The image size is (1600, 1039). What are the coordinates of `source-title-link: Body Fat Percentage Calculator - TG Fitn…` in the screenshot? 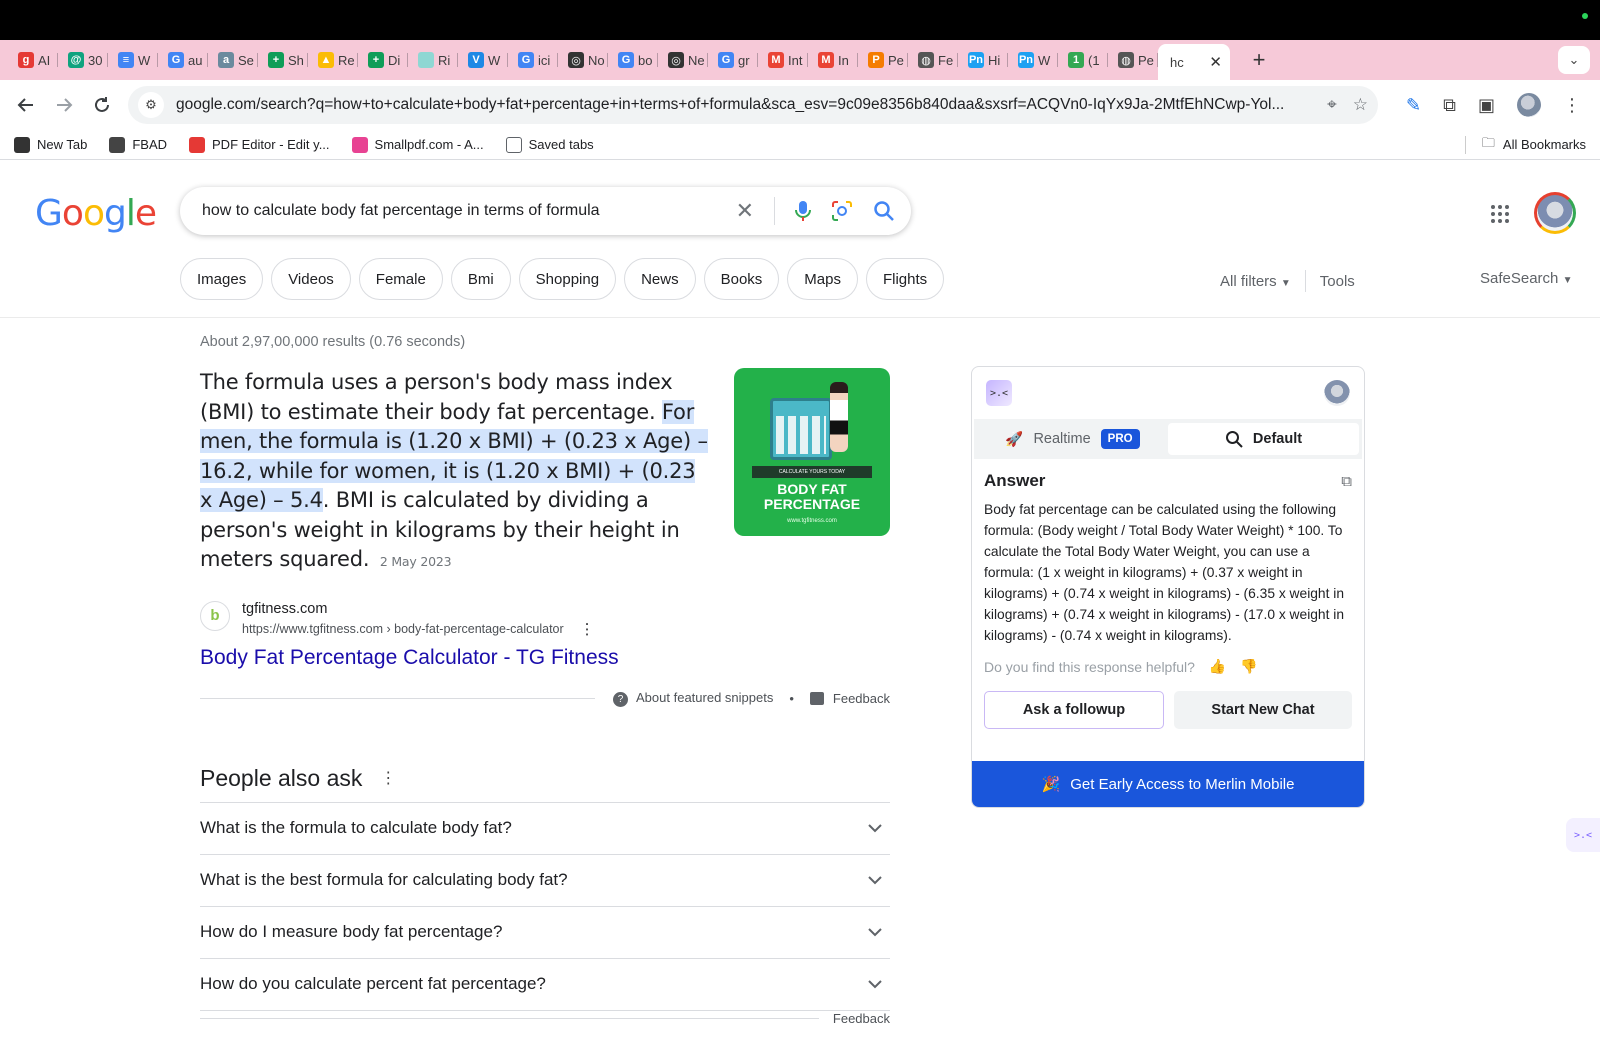 It's located at (545, 658).